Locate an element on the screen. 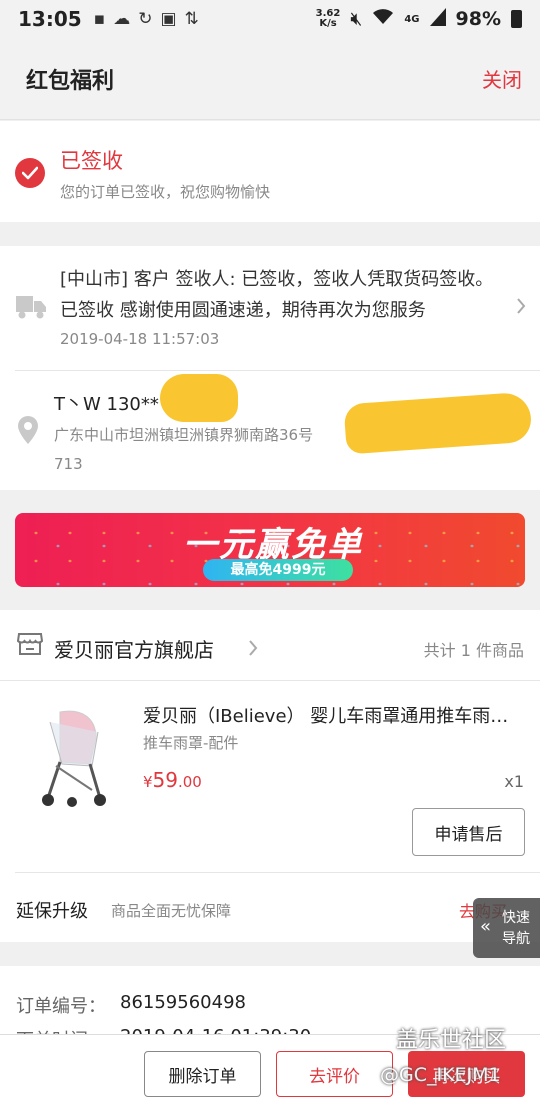  product-price: ¥59.00 is located at coordinates (172, 780).